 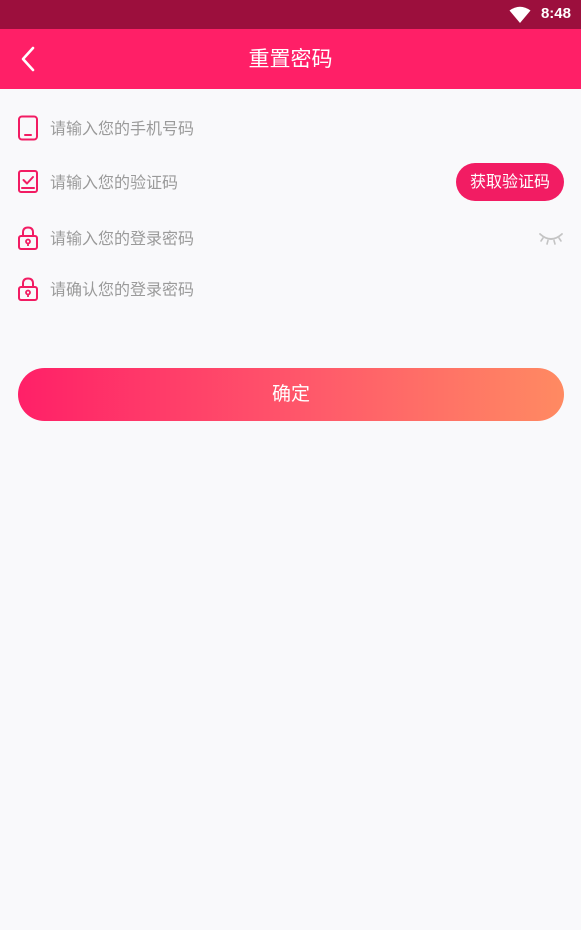 I want to click on code-input, so click(x=240, y=182).